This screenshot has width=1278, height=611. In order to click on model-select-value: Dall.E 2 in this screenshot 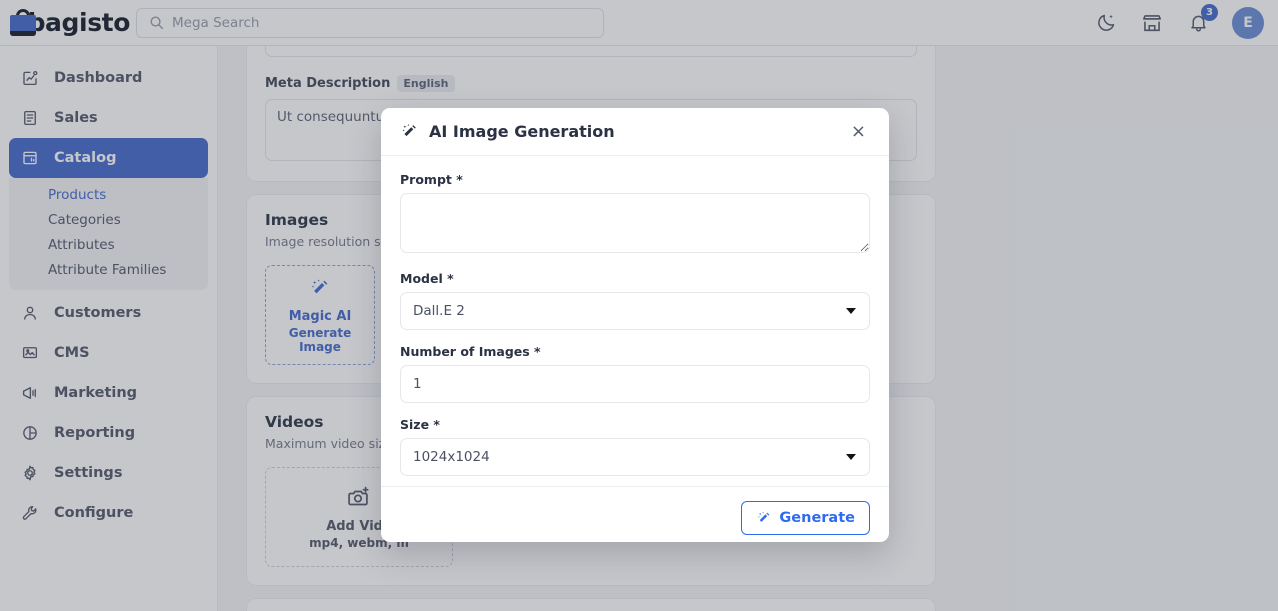, I will do `click(439, 311)`.